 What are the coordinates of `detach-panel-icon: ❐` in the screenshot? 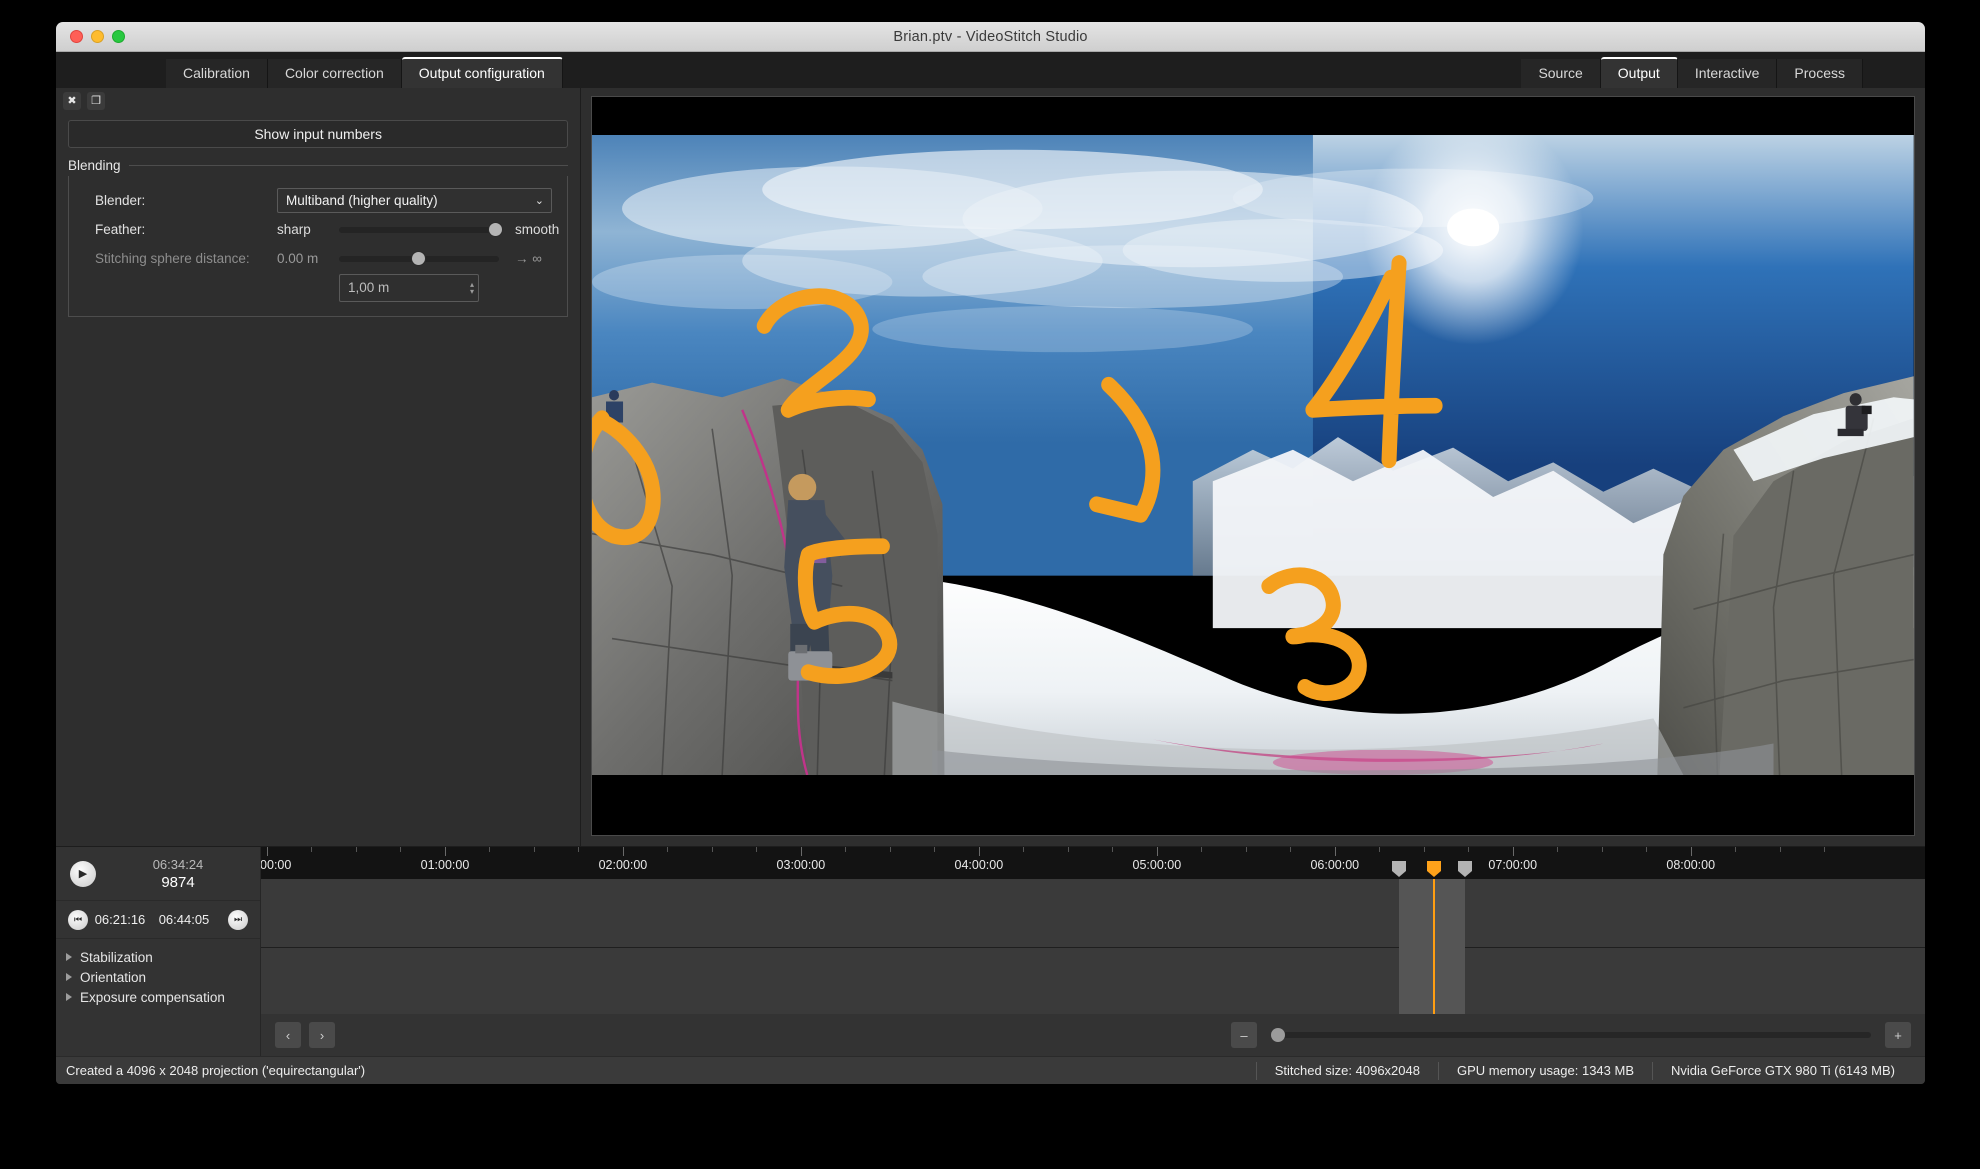 It's located at (96, 101).